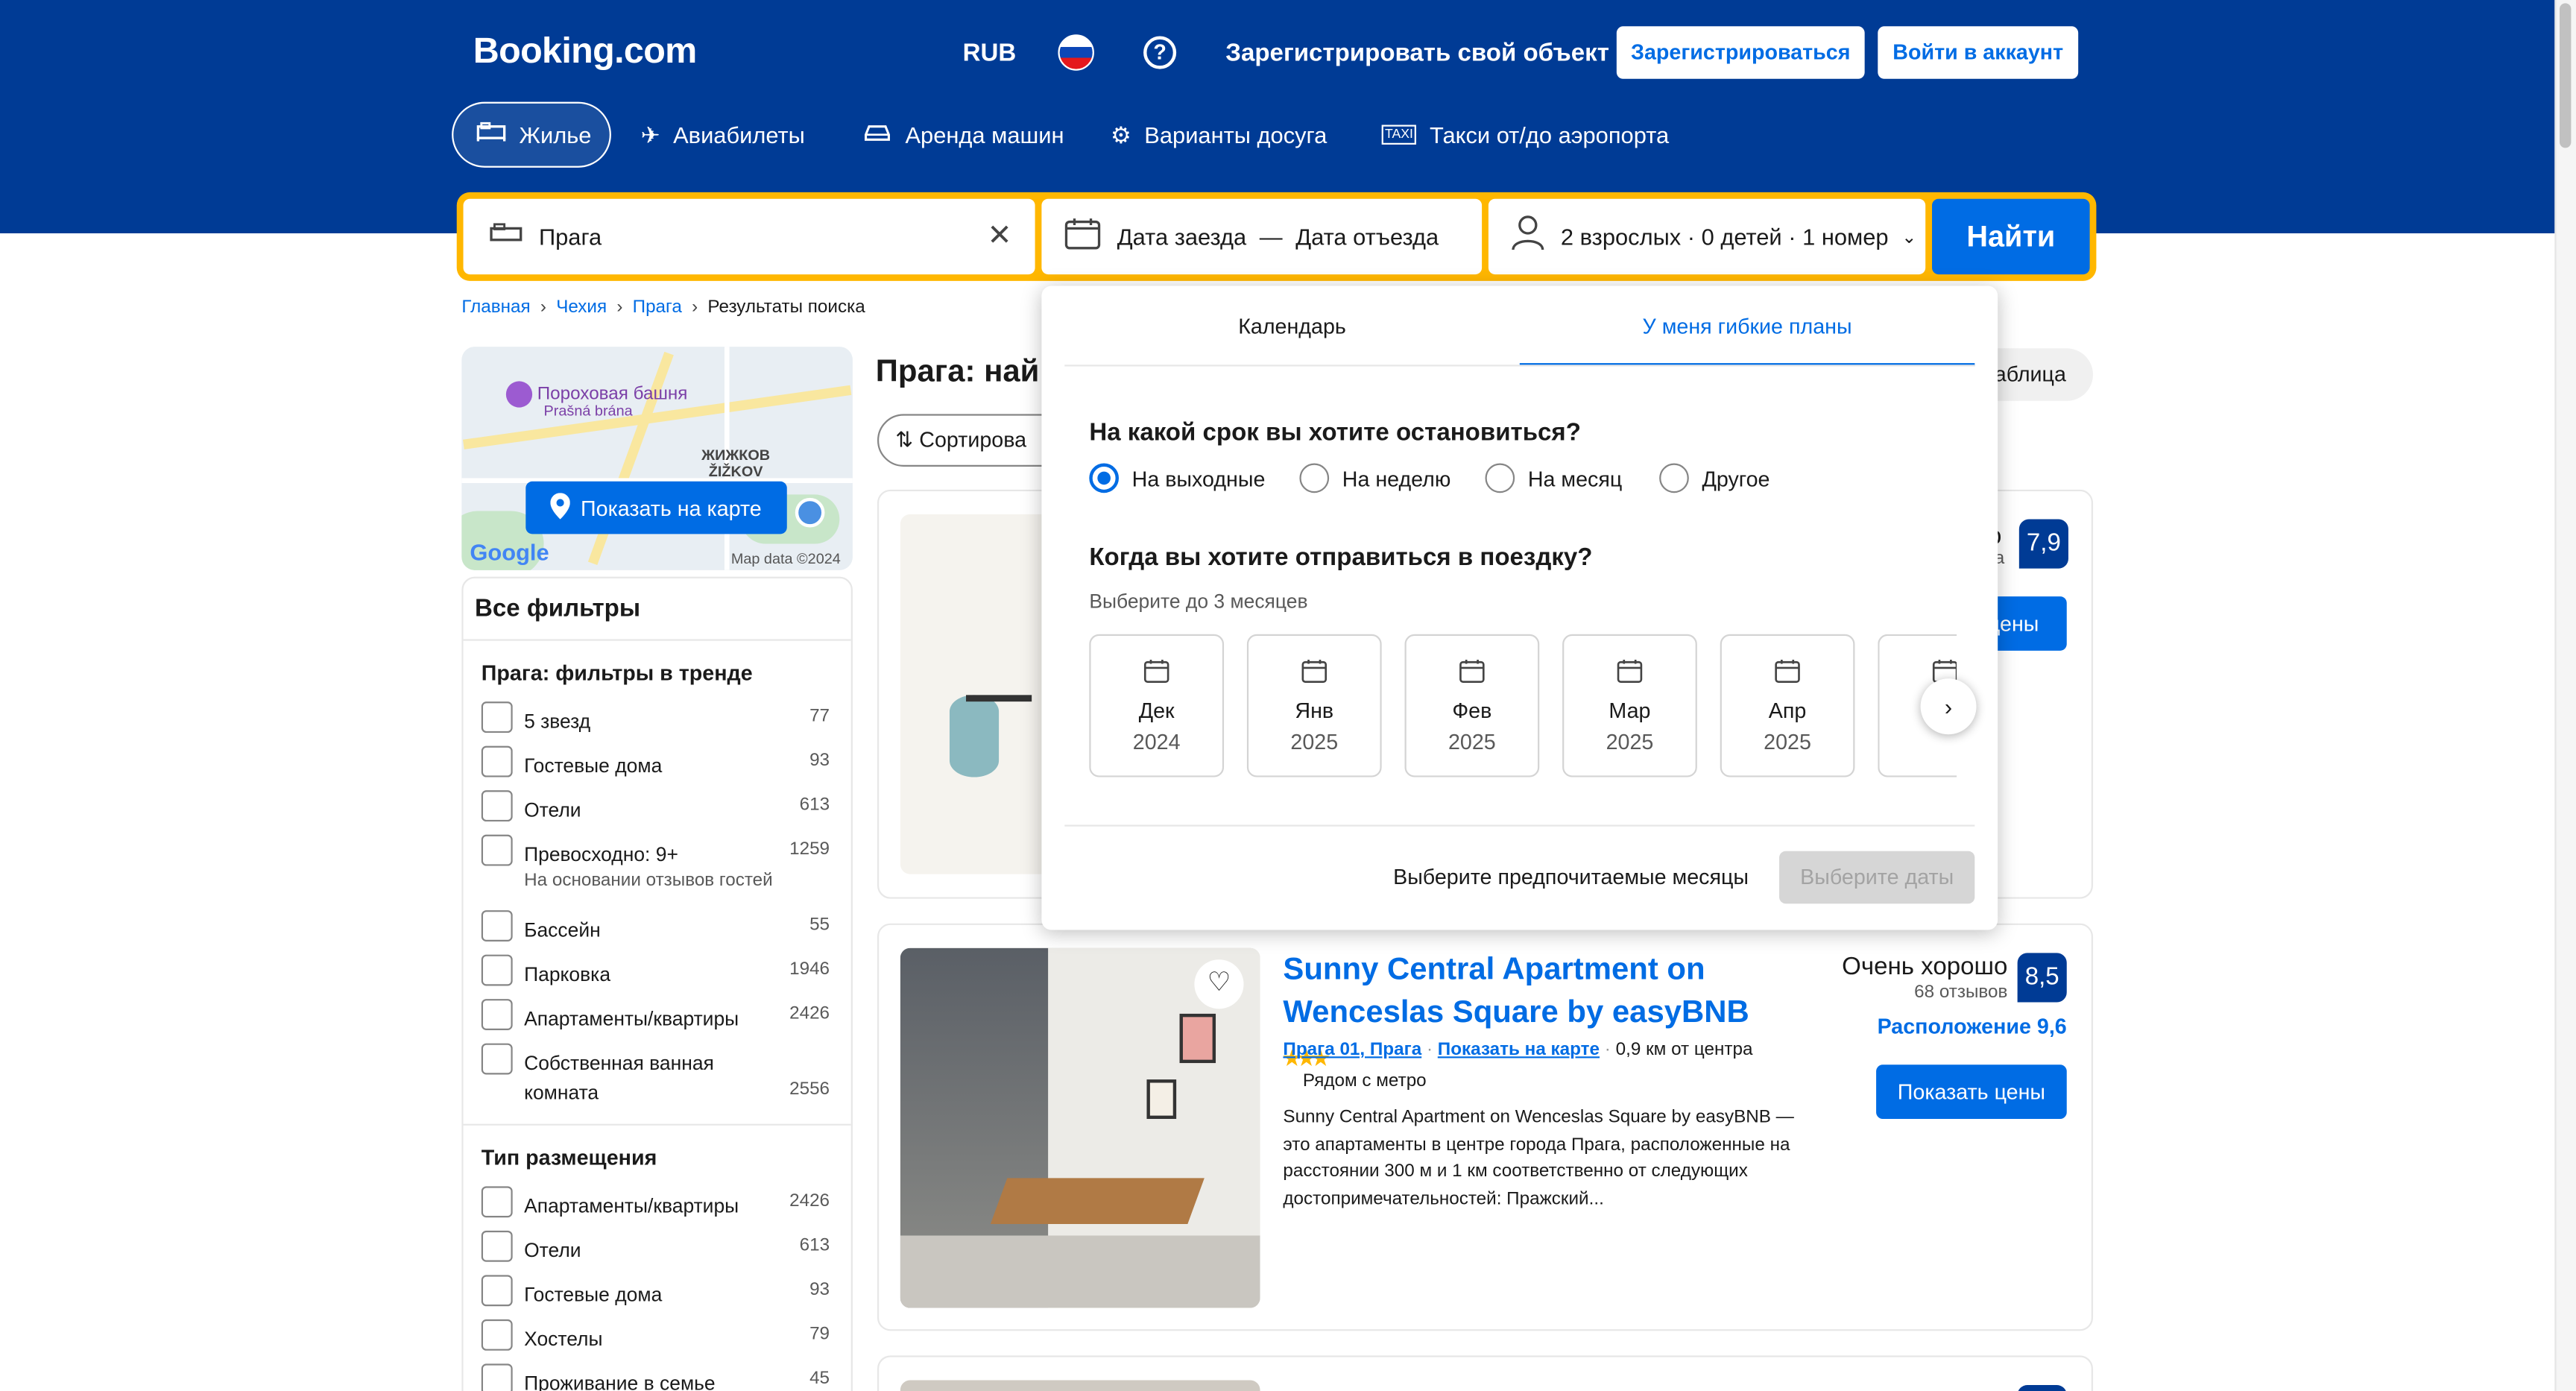  What do you see at coordinates (1417, 53) in the screenshot?
I see `list-property-link: Зарегистрировать свой объект` at bounding box center [1417, 53].